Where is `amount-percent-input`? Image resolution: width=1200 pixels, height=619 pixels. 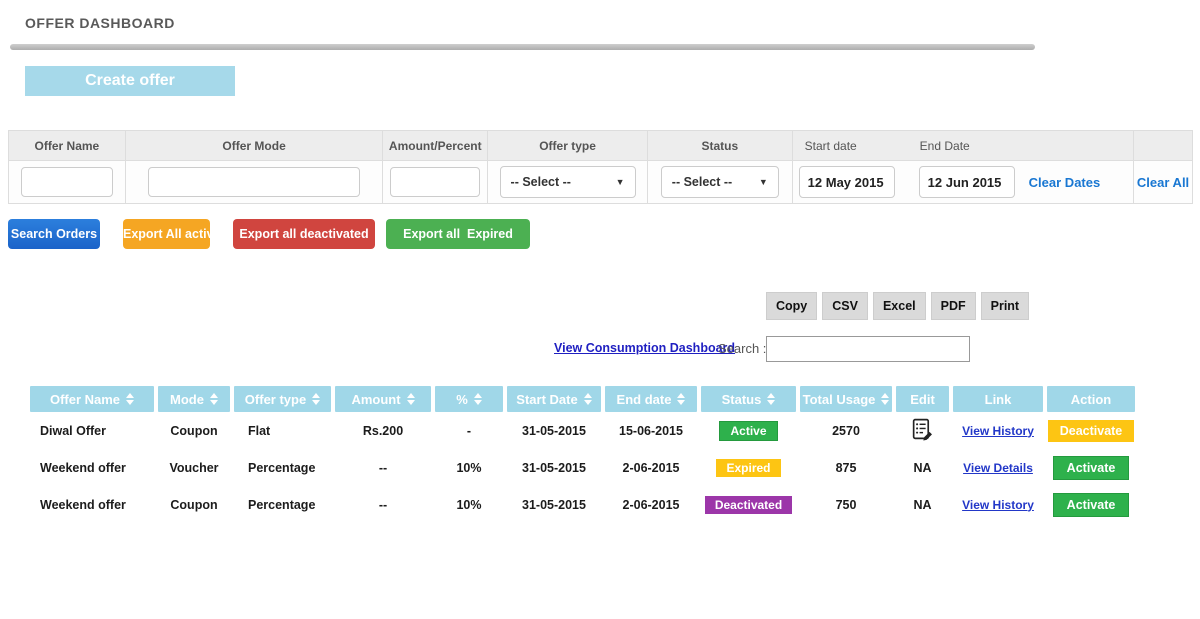
amount-percent-input is located at coordinates (435, 182).